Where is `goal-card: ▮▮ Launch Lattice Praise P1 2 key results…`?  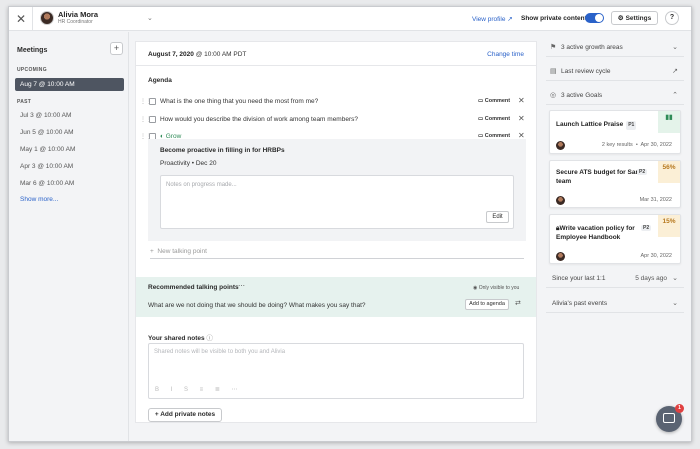 goal-card: ▮▮ Launch Lattice Praise P1 2 key results… is located at coordinates (615, 132).